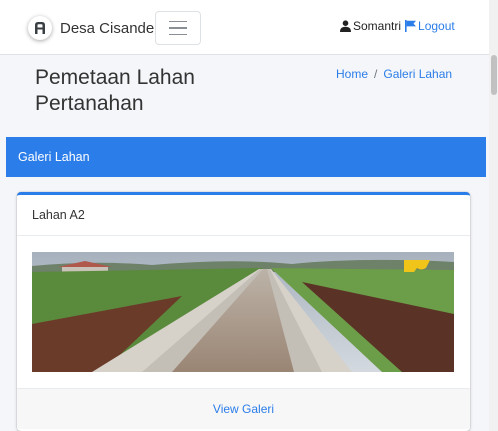  I want to click on logout-link: Logout, so click(436, 26).